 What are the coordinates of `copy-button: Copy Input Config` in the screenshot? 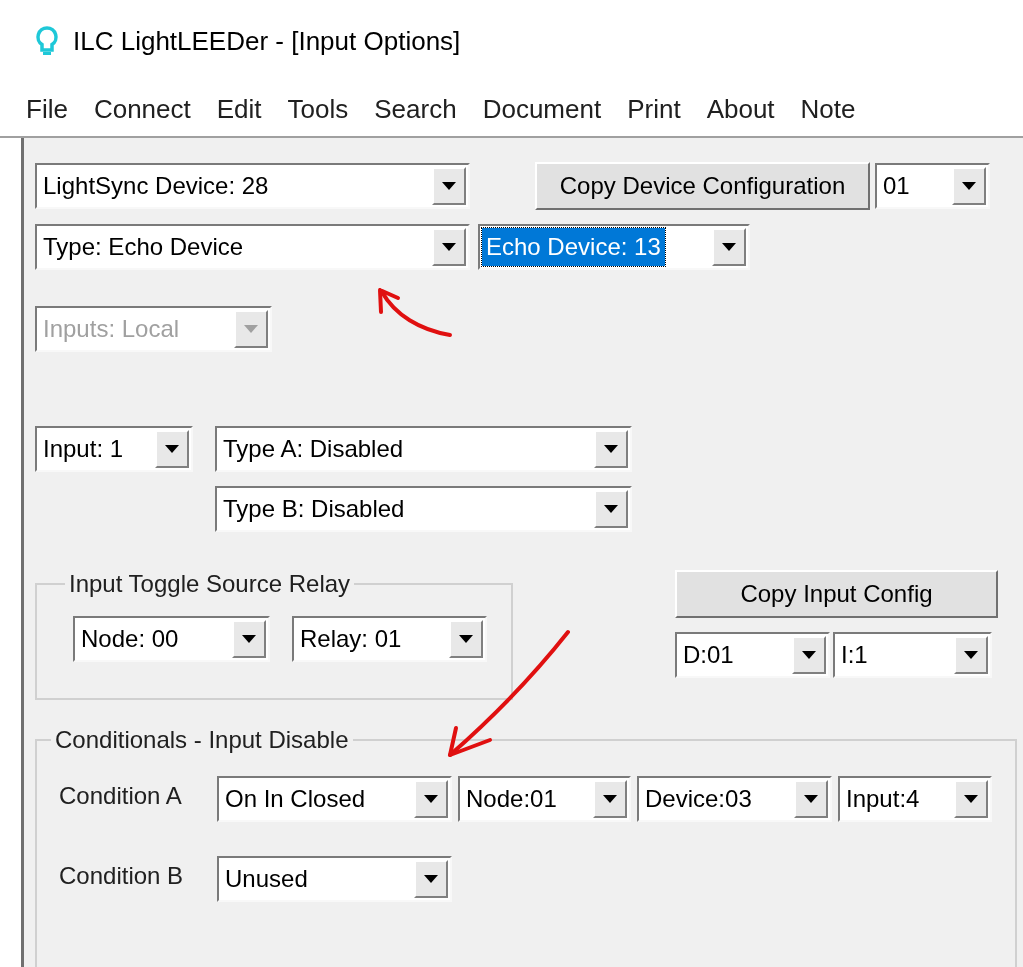 It's located at (836, 594).